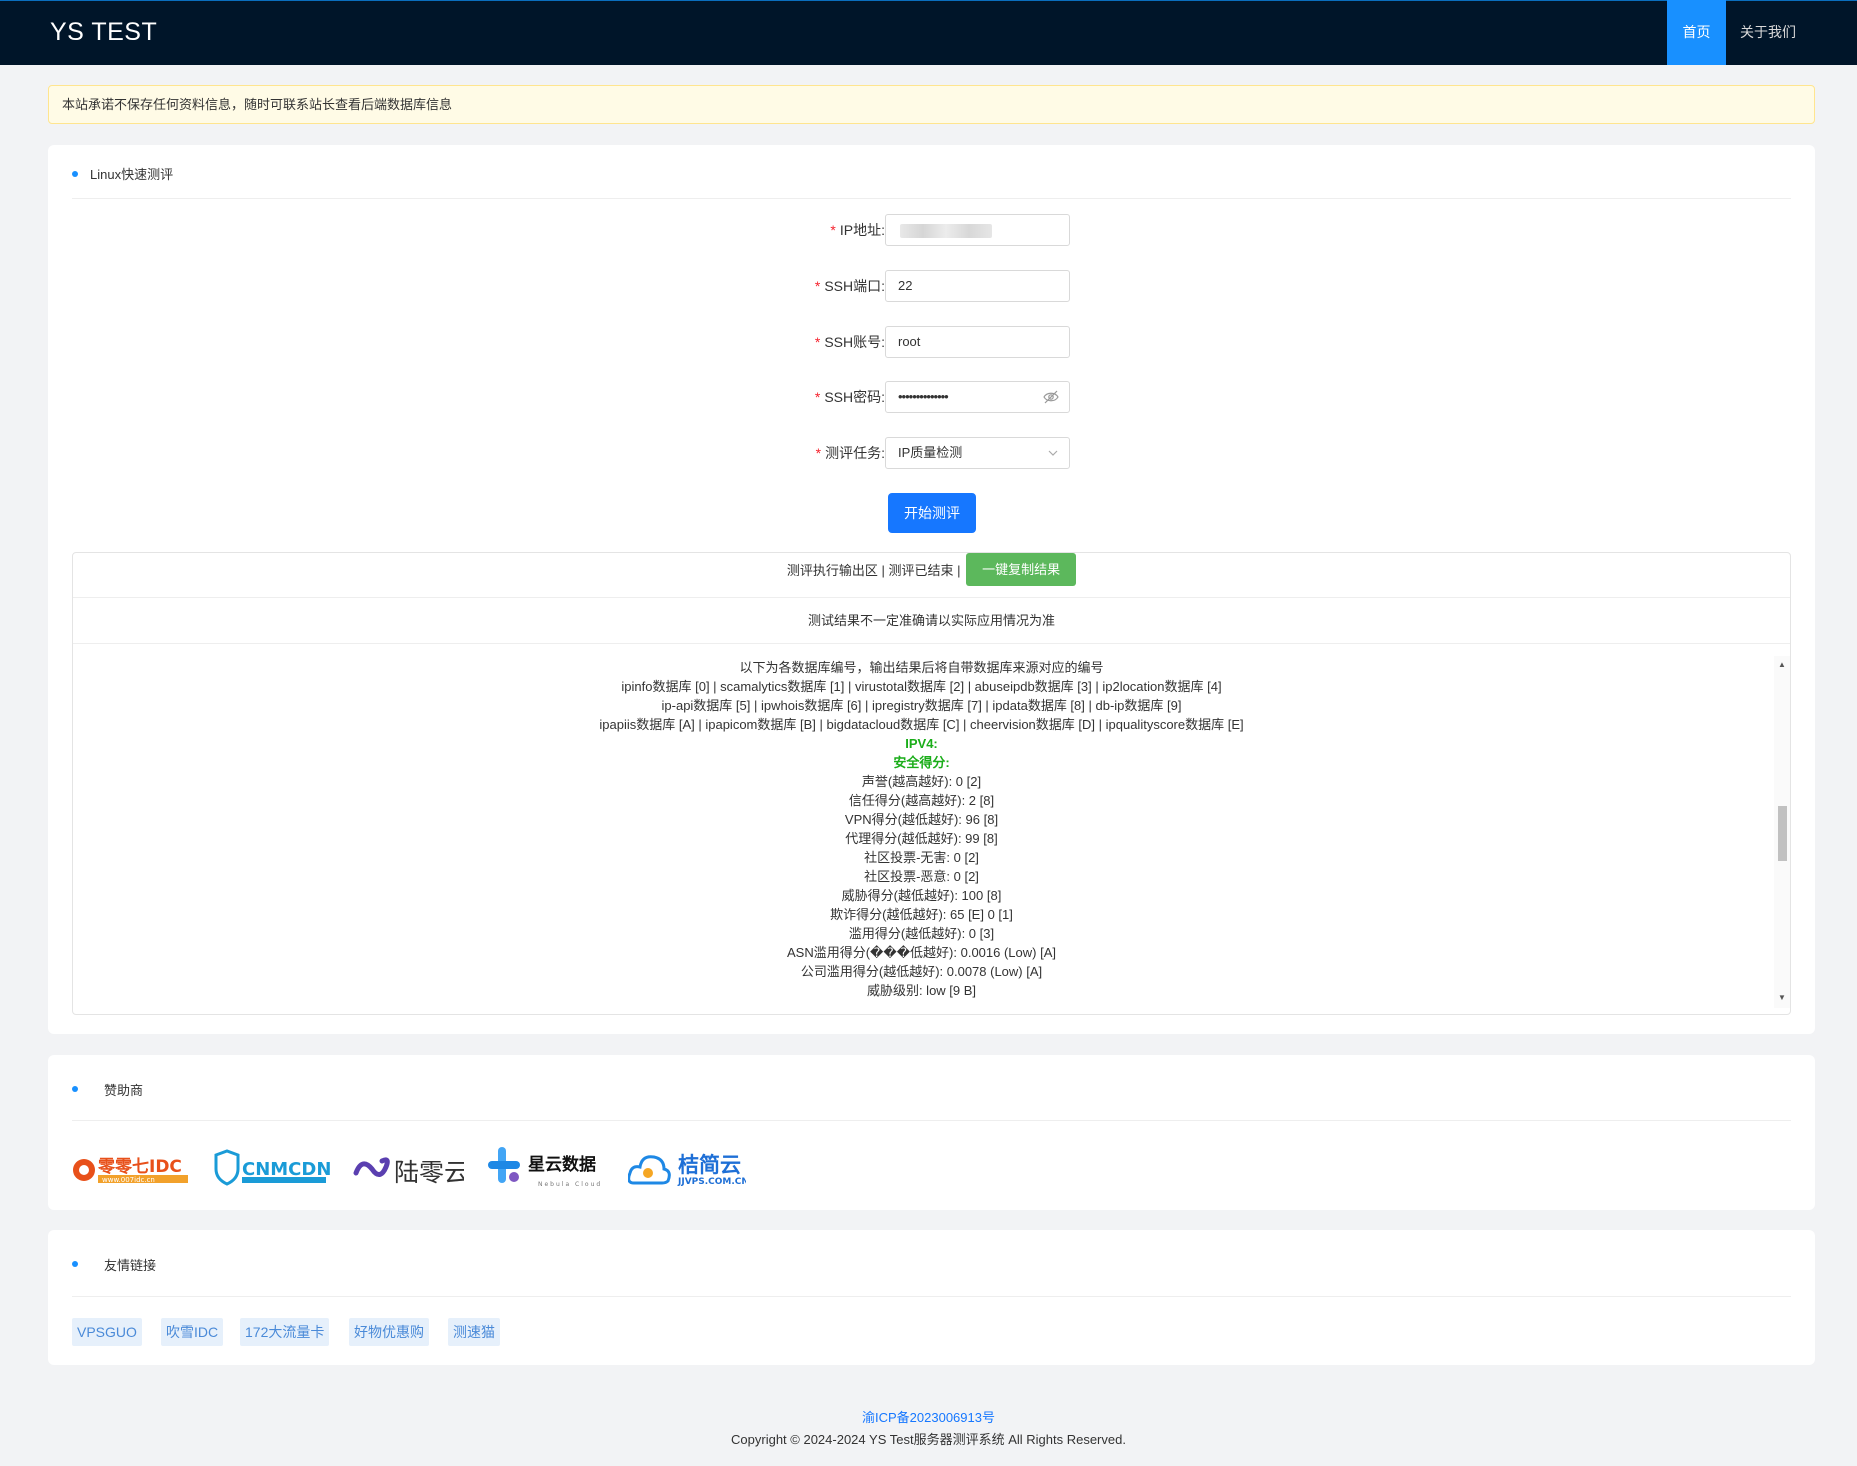 This screenshot has width=1857, height=1466. I want to click on link-chuixue-idc: 吹雪IDC, so click(192, 1332).